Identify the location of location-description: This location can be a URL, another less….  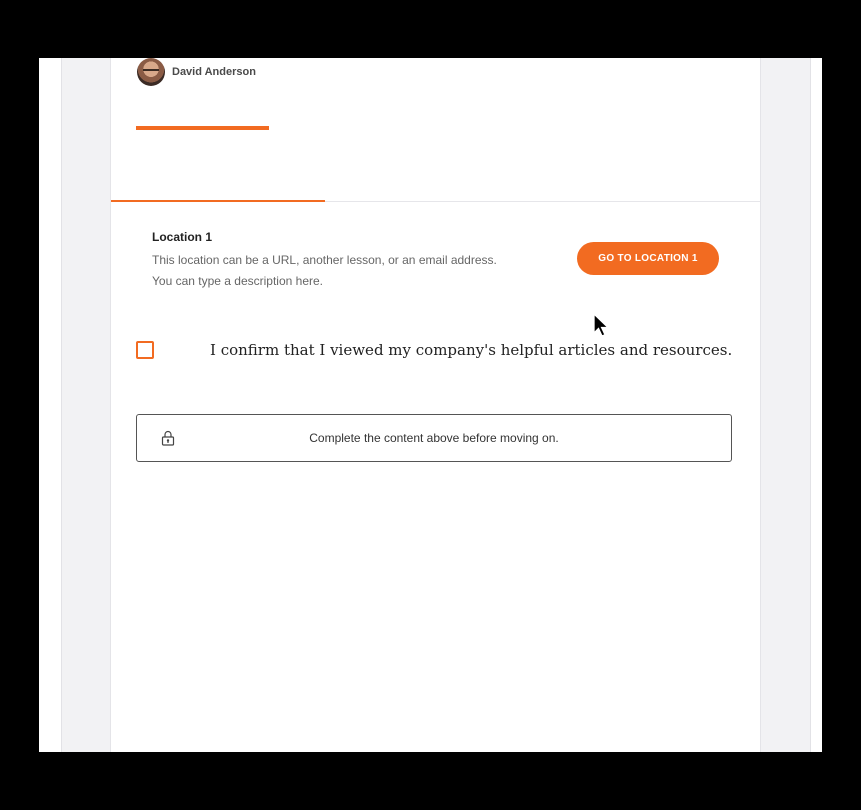
(324, 270).